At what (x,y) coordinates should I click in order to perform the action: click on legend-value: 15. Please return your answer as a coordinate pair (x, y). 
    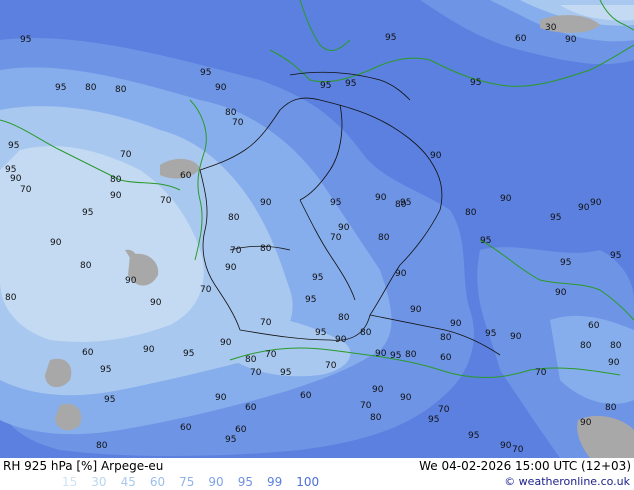
    Looking at the image, I should click on (70, 482).